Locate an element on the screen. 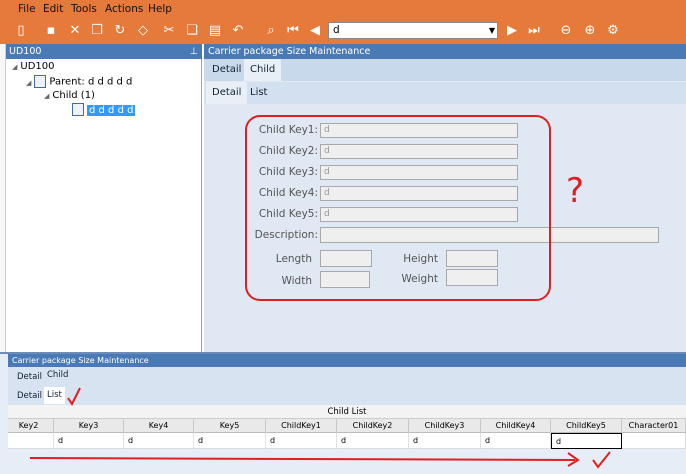  annotation-question-mark: ? is located at coordinates (575, 191).